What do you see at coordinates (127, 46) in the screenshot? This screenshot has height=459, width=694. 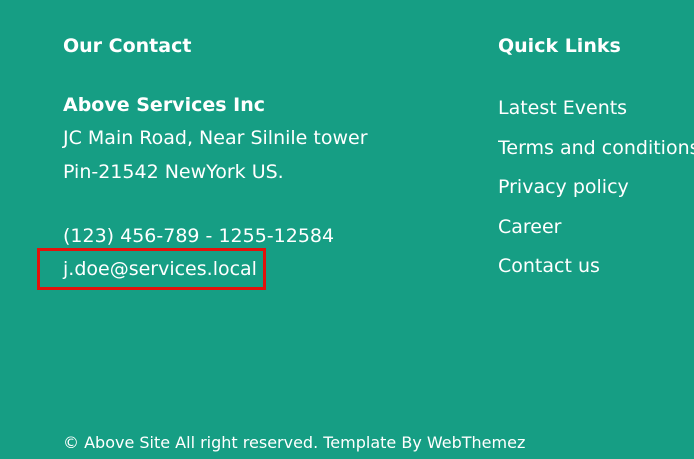 I see `our-contact-heading: Our Contact` at bounding box center [127, 46].